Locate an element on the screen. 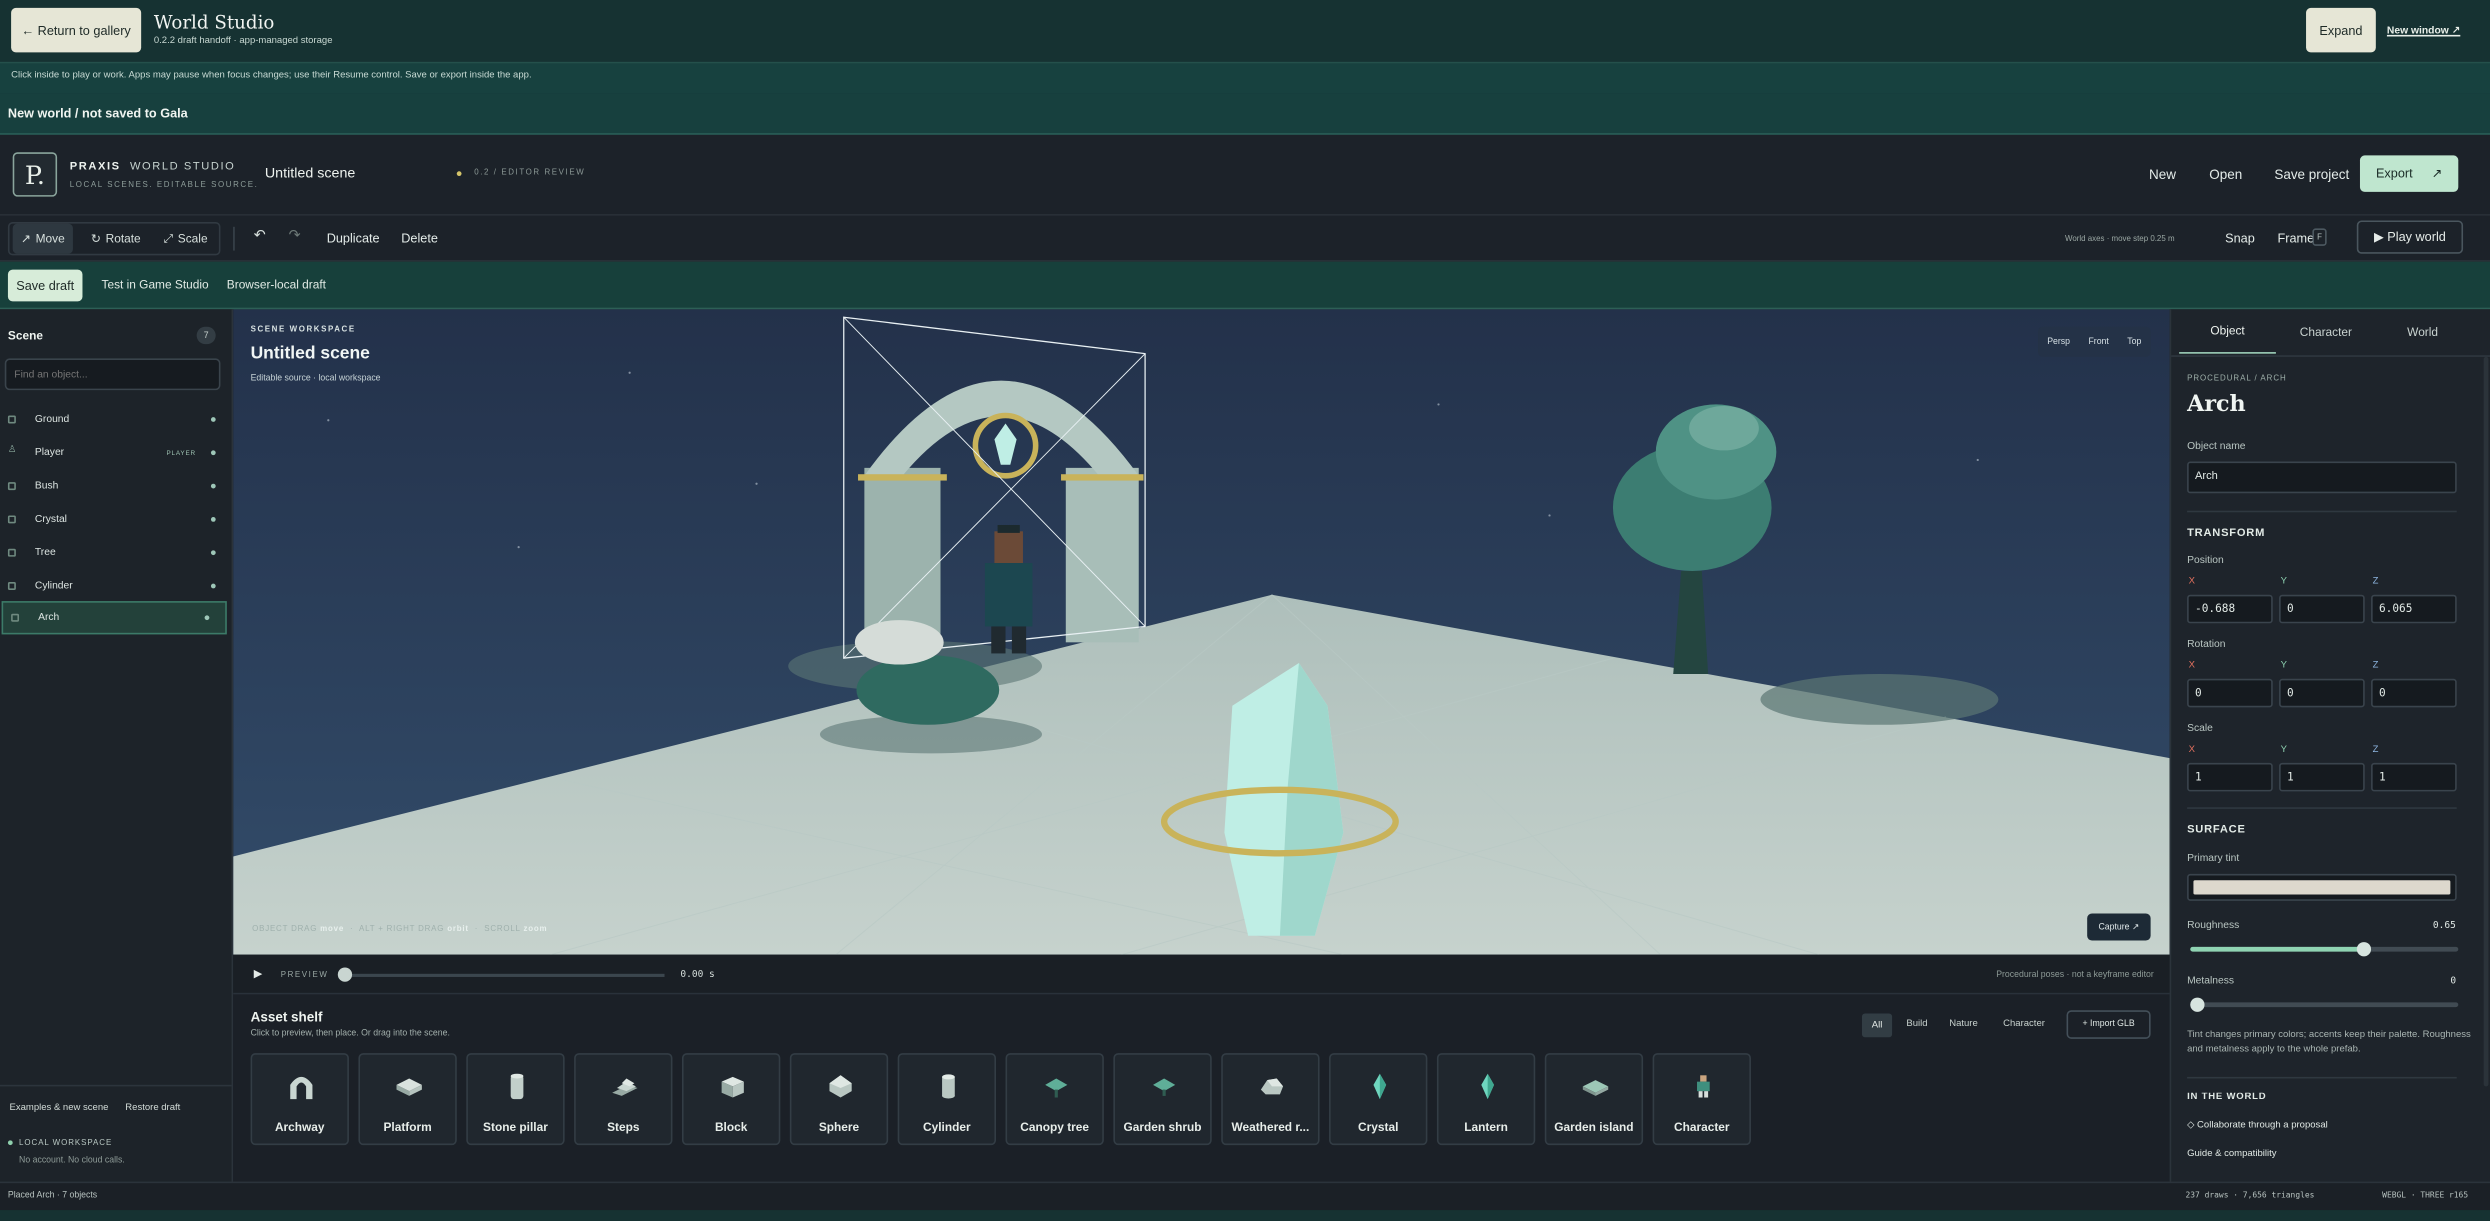 This screenshot has height=1221, width=2490. snap-toggle: Snap is located at coordinates (2240, 239).